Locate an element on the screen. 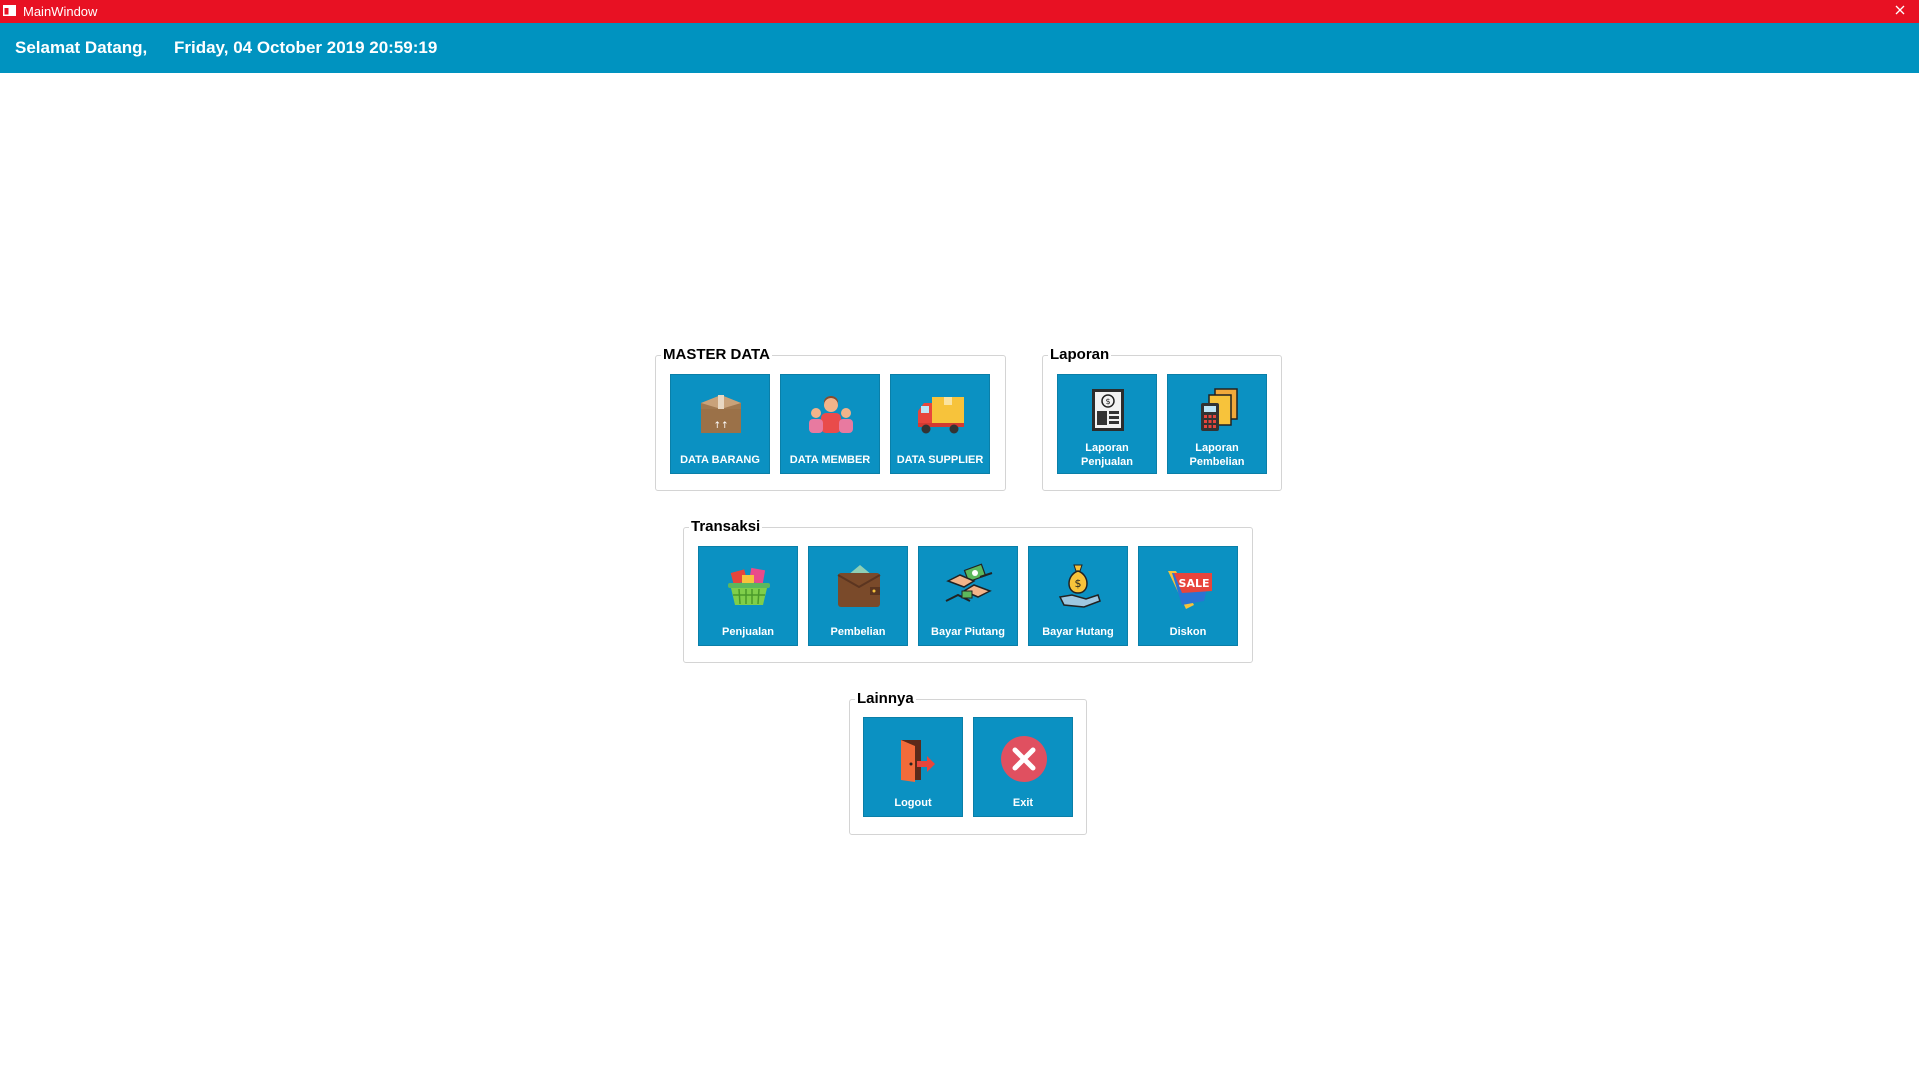 Image resolution: width=1919 pixels, height=1079 pixels. sale-tag-icon: SALE is located at coordinates (1190, 590).